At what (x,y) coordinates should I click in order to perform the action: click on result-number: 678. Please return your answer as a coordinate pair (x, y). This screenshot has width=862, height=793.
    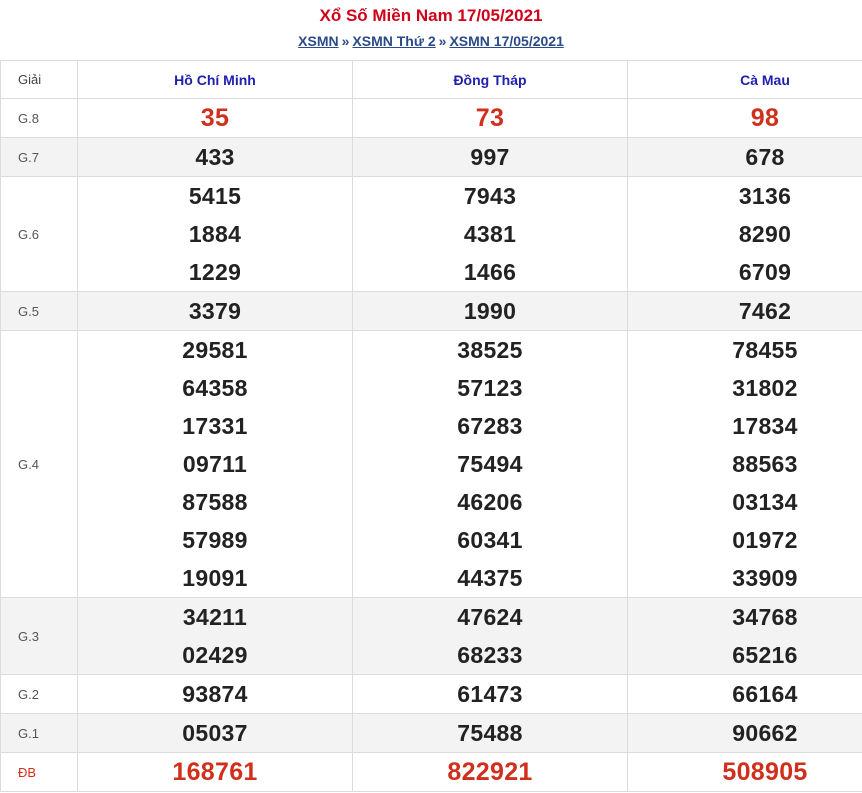
    Looking at the image, I should click on (765, 157).